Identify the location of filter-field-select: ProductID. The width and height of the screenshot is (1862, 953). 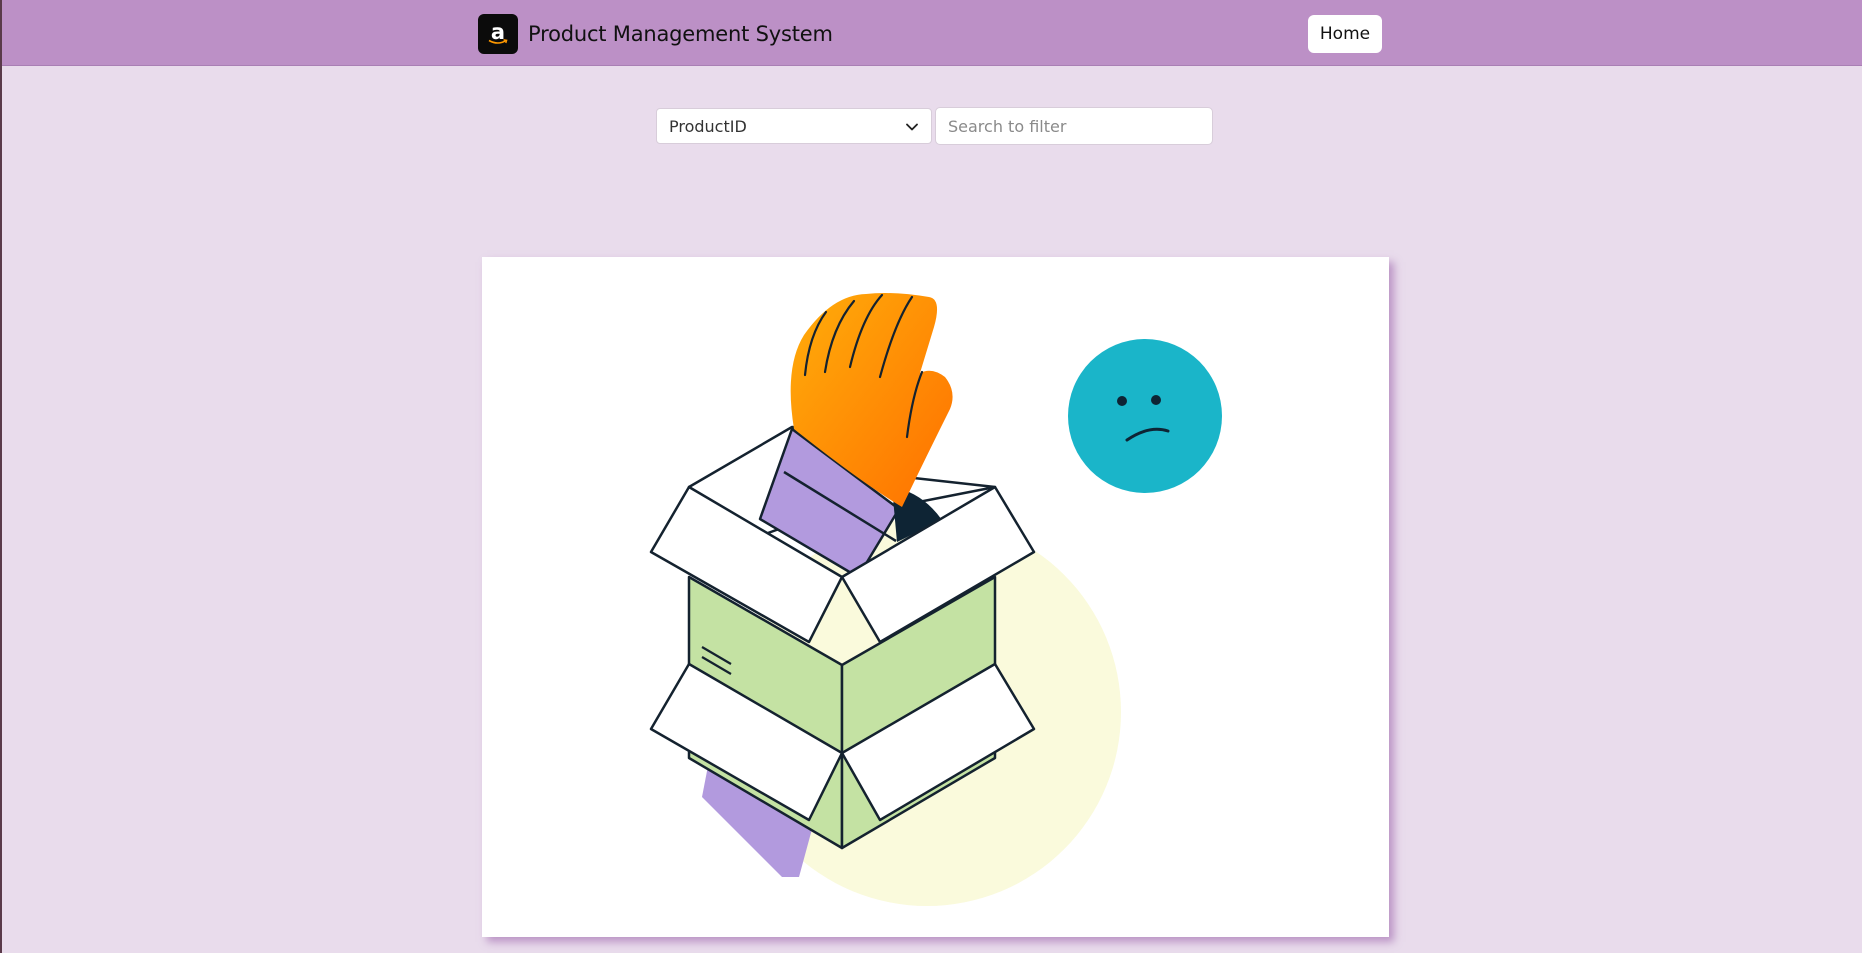
(794, 126).